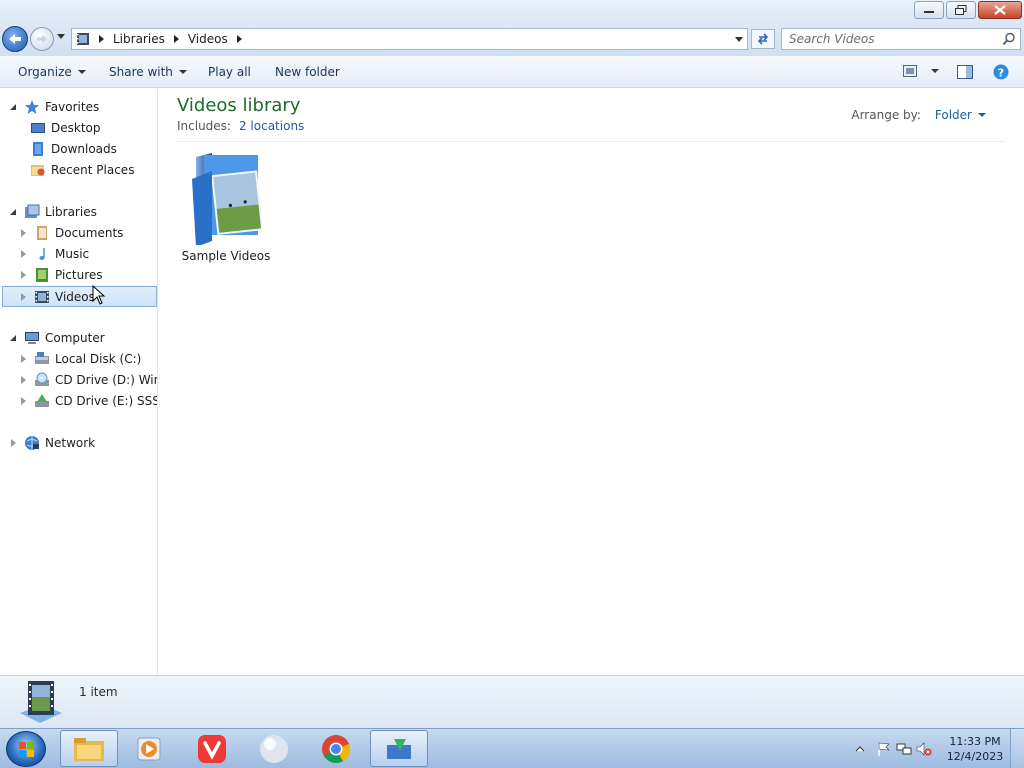 Image resolution: width=1024 pixels, height=768 pixels. I want to click on tree-videos: Videos, so click(79, 296).